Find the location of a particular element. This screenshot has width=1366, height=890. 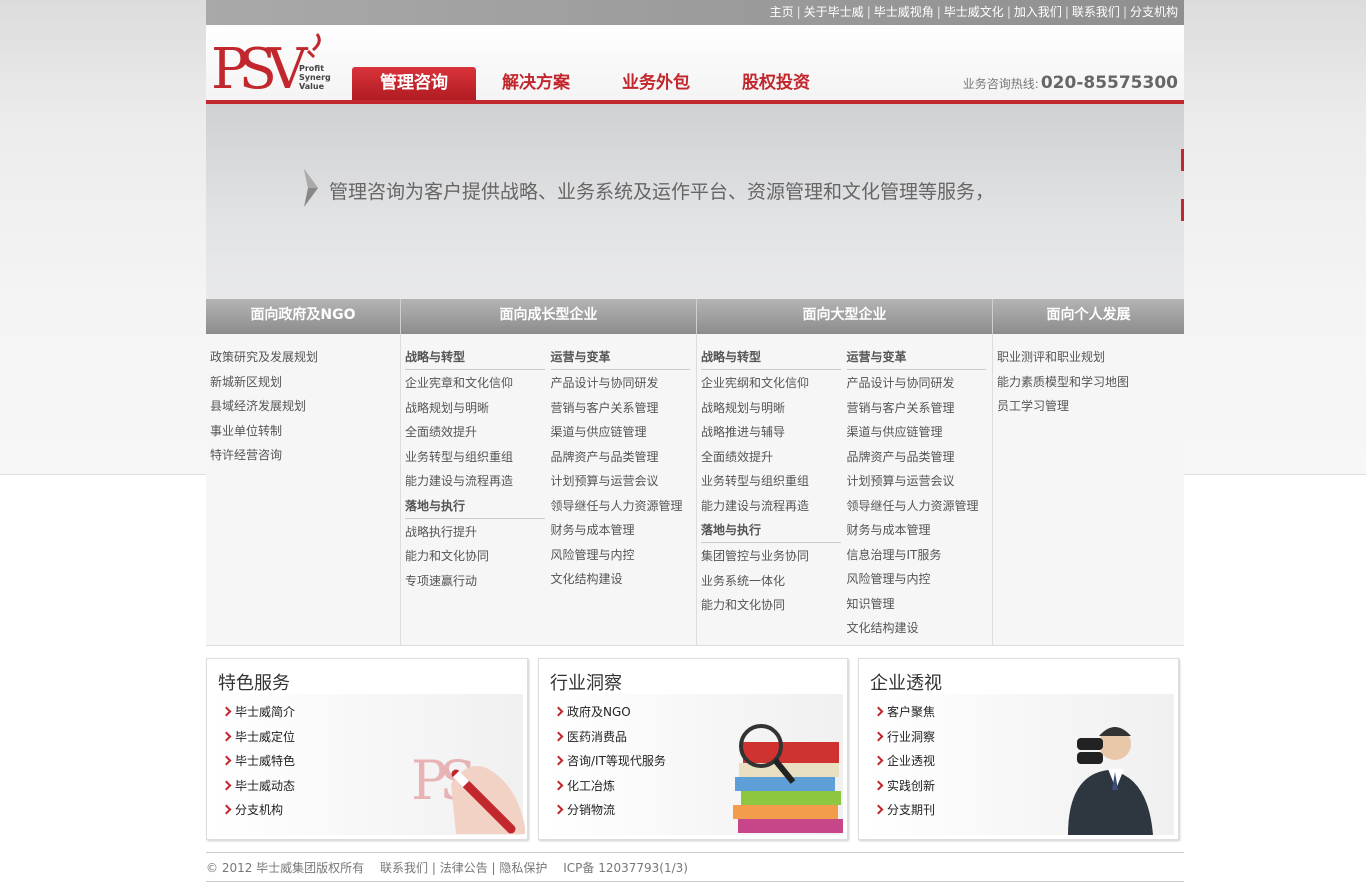

svg-text: Synergy is located at coordinates (315, 77).